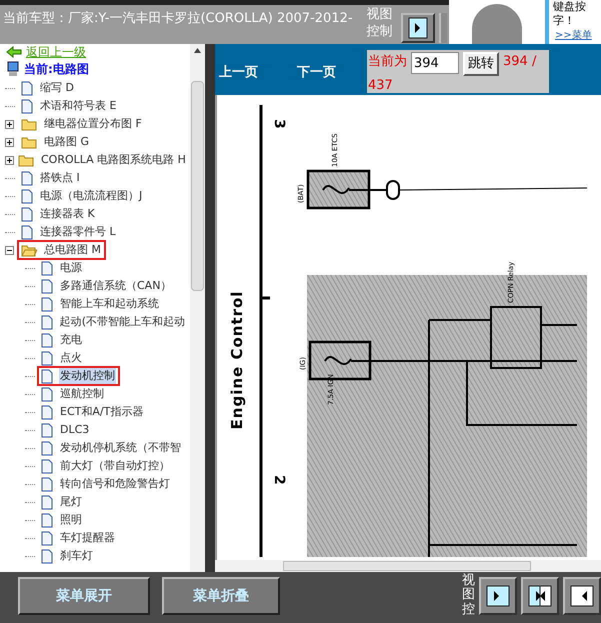  What do you see at coordinates (55, 142) in the screenshot?
I see `tree-item: 电路图 G` at bounding box center [55, 142].